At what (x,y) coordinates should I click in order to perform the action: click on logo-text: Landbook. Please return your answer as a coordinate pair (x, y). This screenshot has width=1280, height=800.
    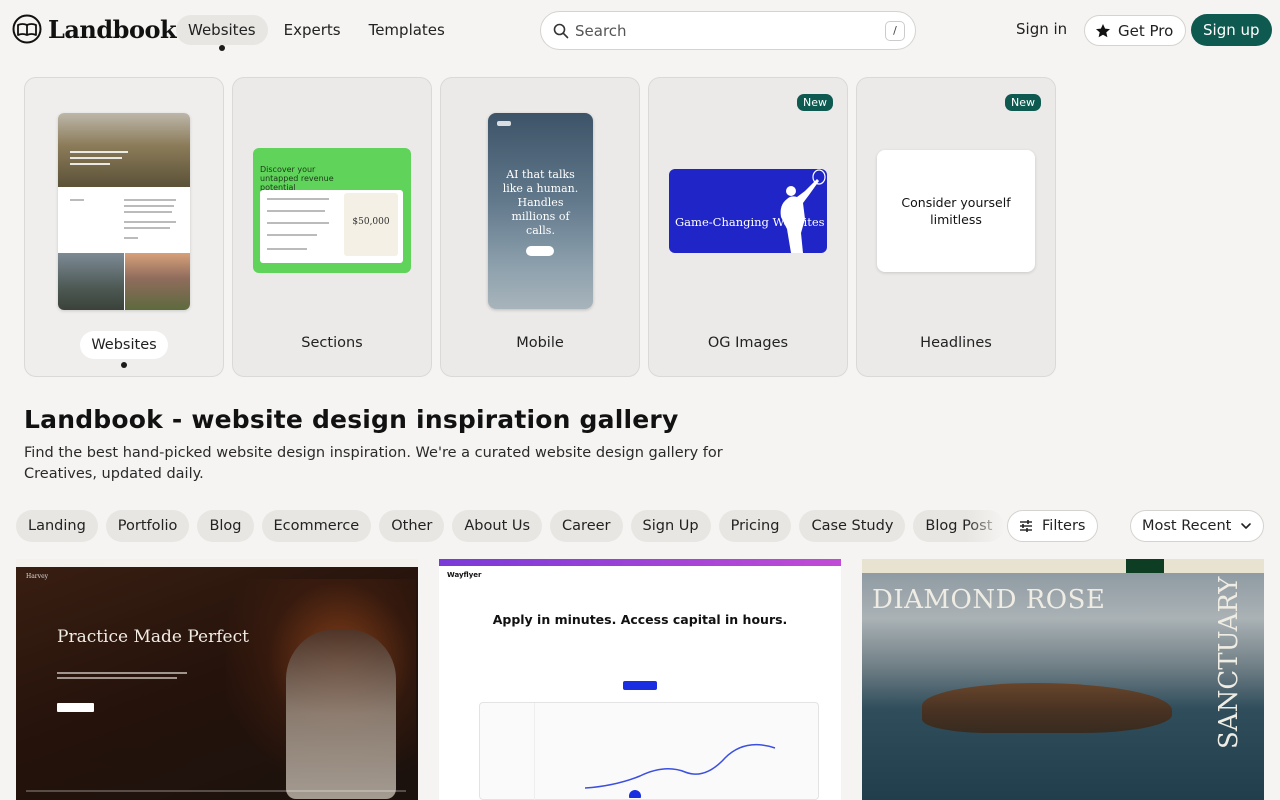
    Looking at the image, I should click on (112, 29).